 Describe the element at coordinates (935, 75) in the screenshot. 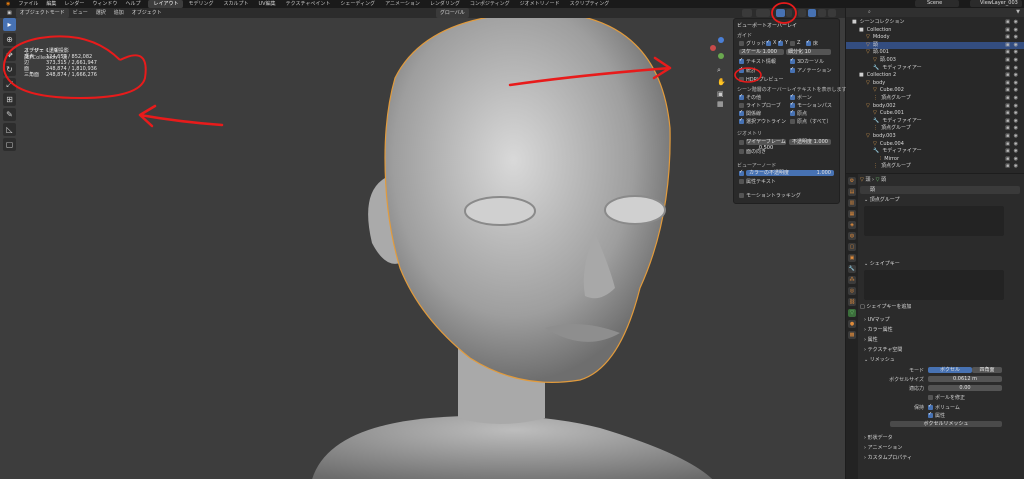

I see `outliner-row: ■ Collection 2 ▣ ◉` at that location.